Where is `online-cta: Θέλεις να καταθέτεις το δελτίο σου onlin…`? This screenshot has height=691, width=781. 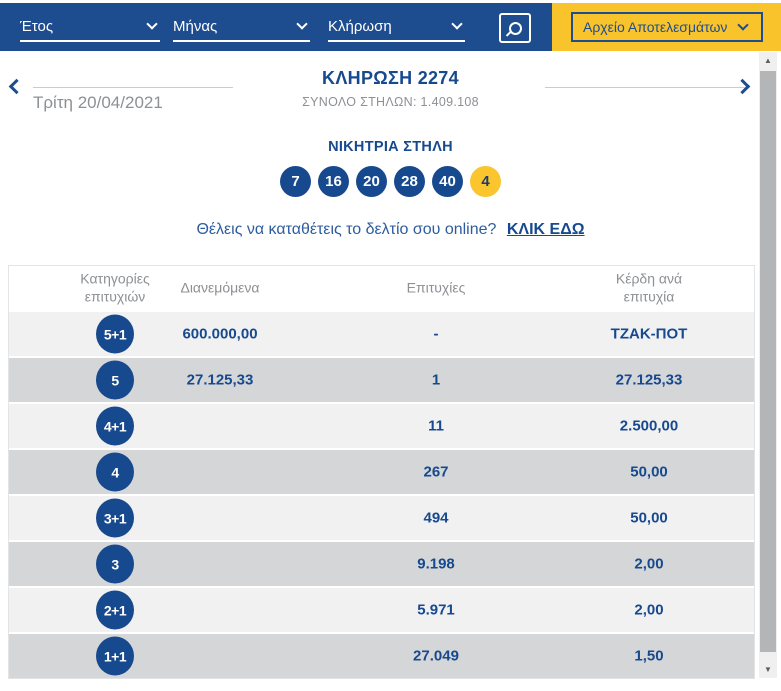
online-cta: Θέλεις να καταθέτεις το δελτίο σου onlin… is located at coordinates (390, 230).